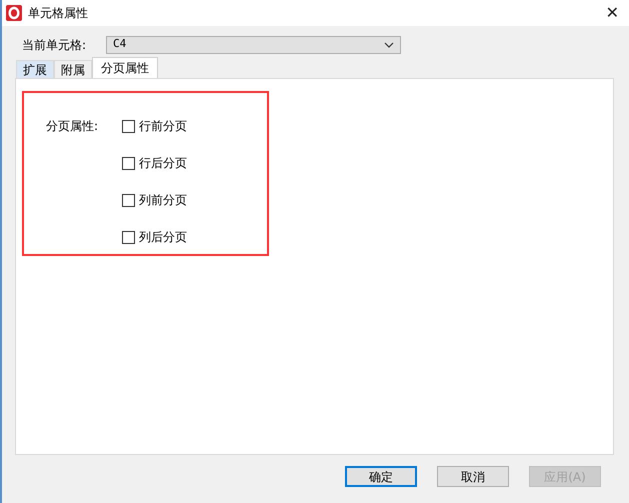  What do you see at coordinates (163, 163) in the screenshot?
I see `checkbox-label: 行后分页` at bounding box center [163, 163].